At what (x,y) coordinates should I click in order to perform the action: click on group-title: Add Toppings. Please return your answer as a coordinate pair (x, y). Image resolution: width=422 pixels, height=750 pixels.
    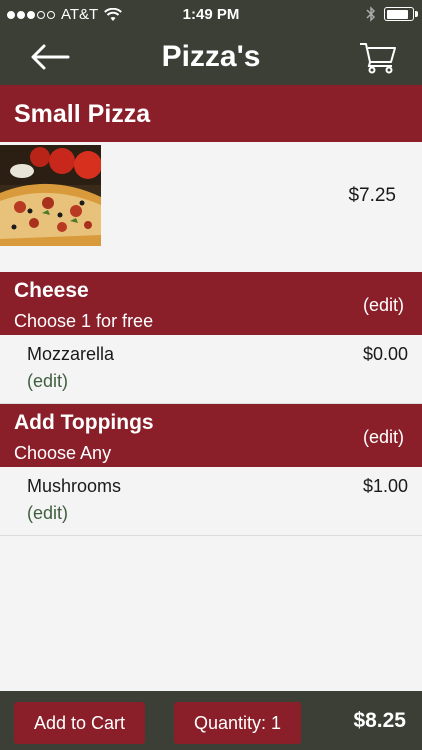
    Looking at the image, I should click on (84, 422).